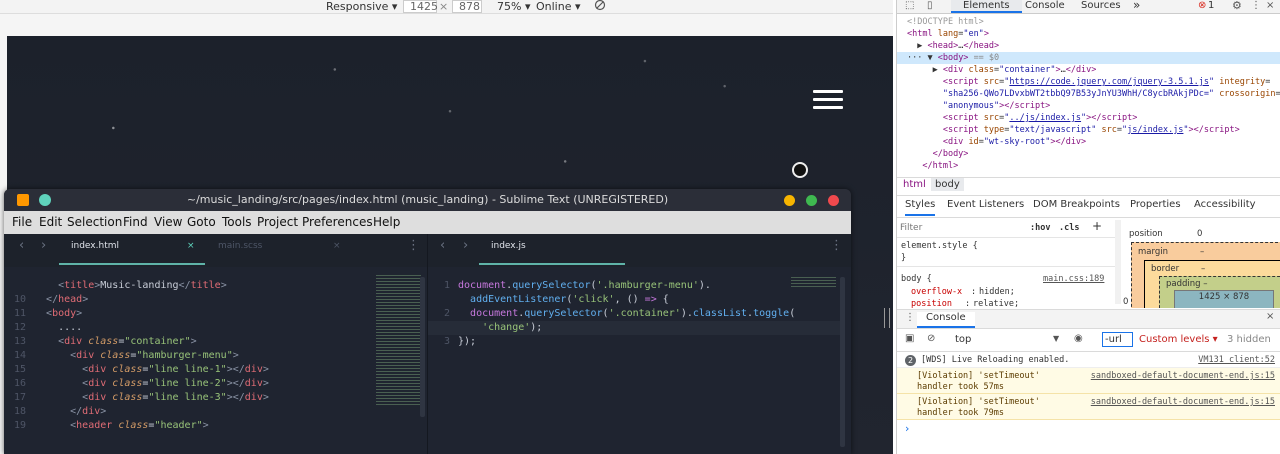 This screenshot has height=454, width=1280. Describe the element at coordinates (789, 200) in the screenshot. I see `minimize-button` at that location.